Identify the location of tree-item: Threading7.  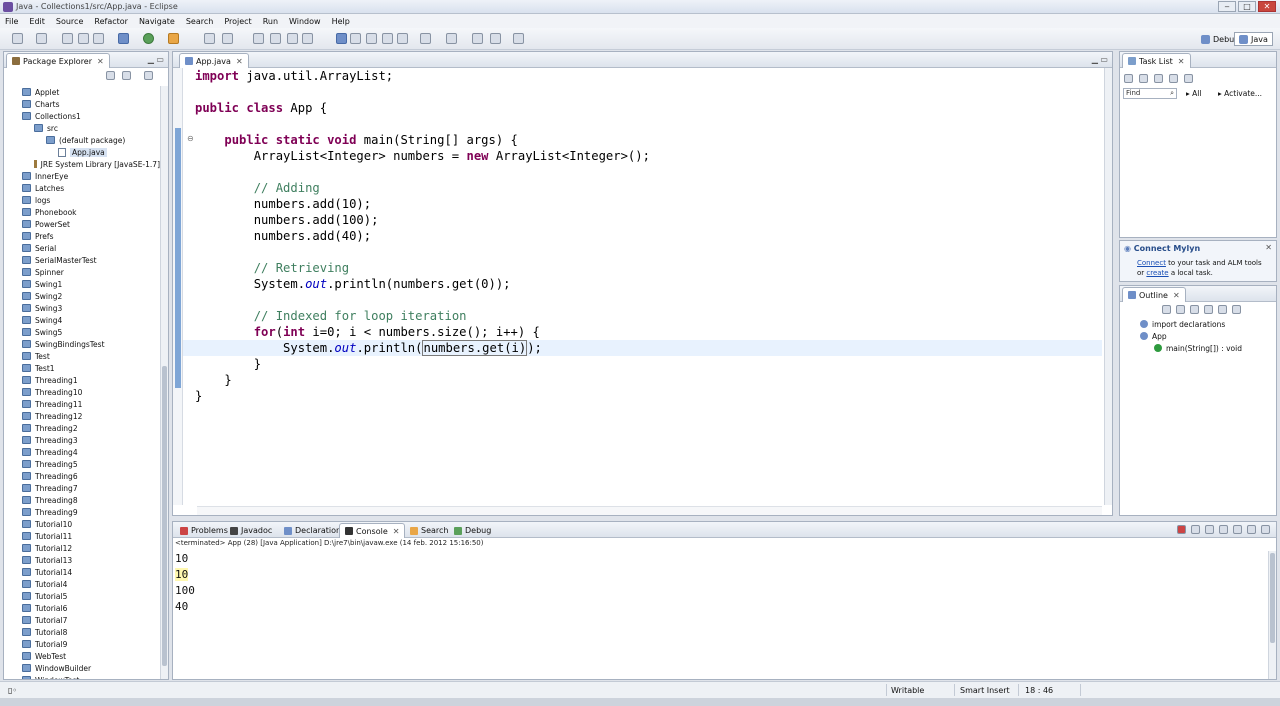
(82, 488).